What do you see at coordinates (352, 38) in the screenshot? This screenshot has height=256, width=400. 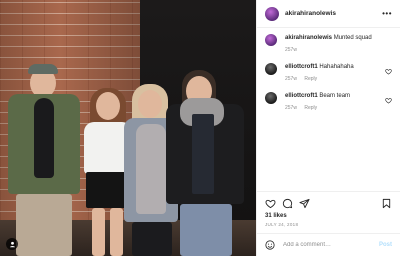 I see `caption-text: Munted squad` at bounding box center [352, 38].